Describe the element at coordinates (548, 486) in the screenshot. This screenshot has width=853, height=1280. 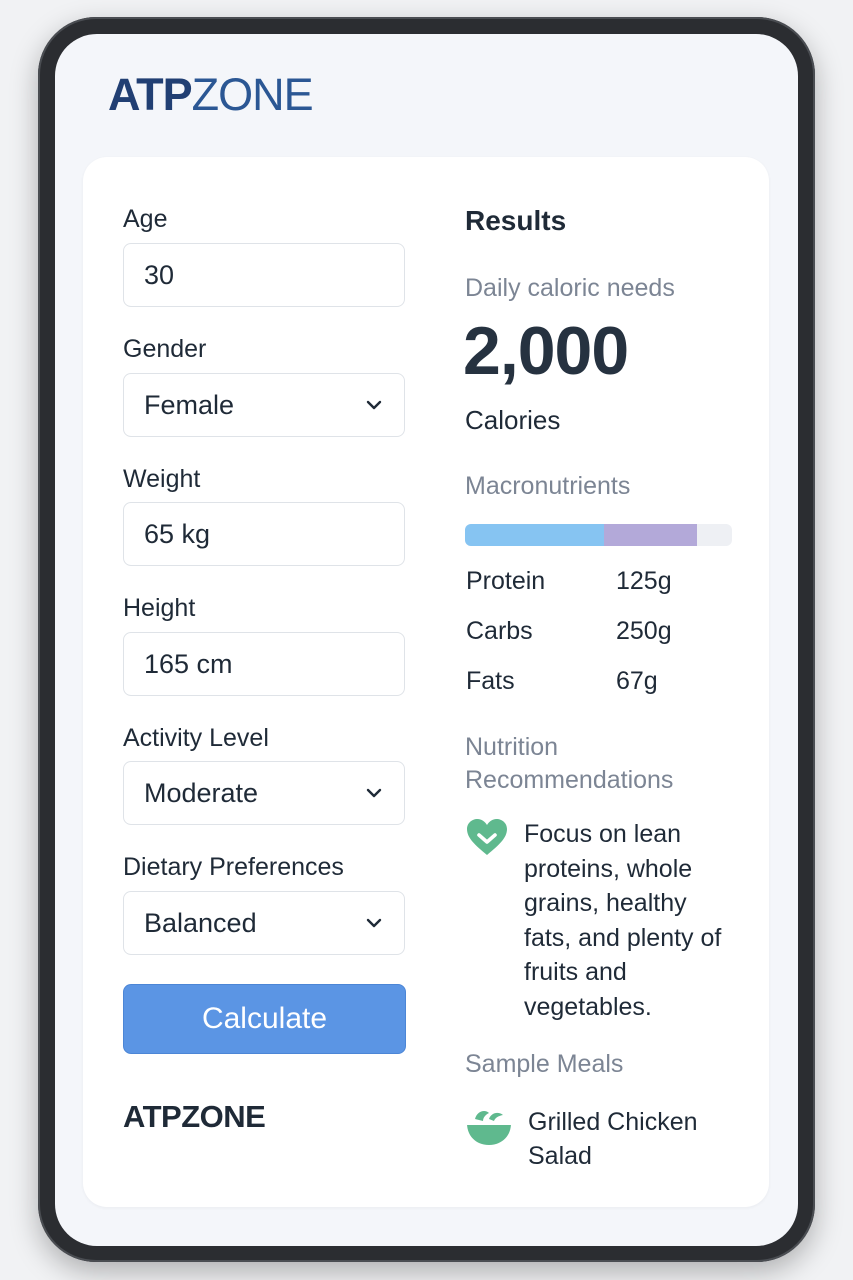
I see `macronutrients-label: Macronutrients` at that location.